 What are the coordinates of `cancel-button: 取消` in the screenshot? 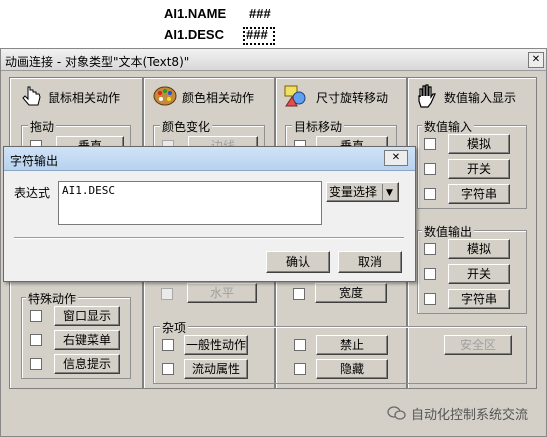 It's located at (370, 262).